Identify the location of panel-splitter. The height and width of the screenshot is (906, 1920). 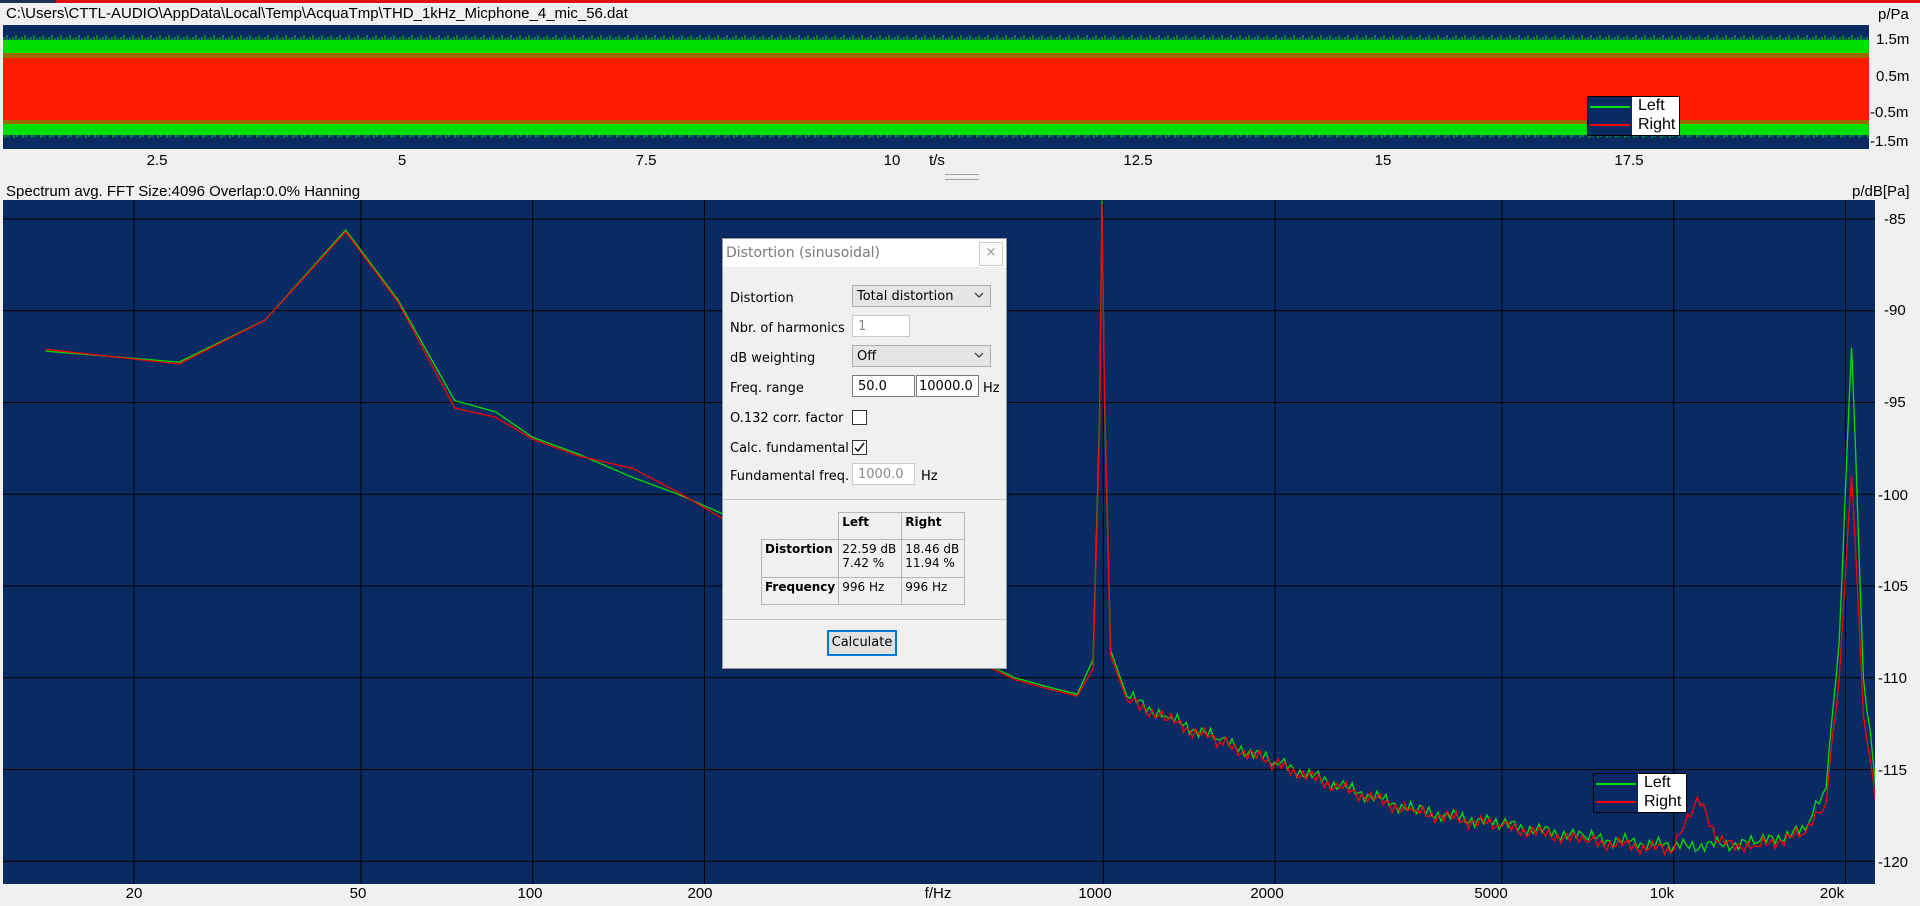
(962, 177).